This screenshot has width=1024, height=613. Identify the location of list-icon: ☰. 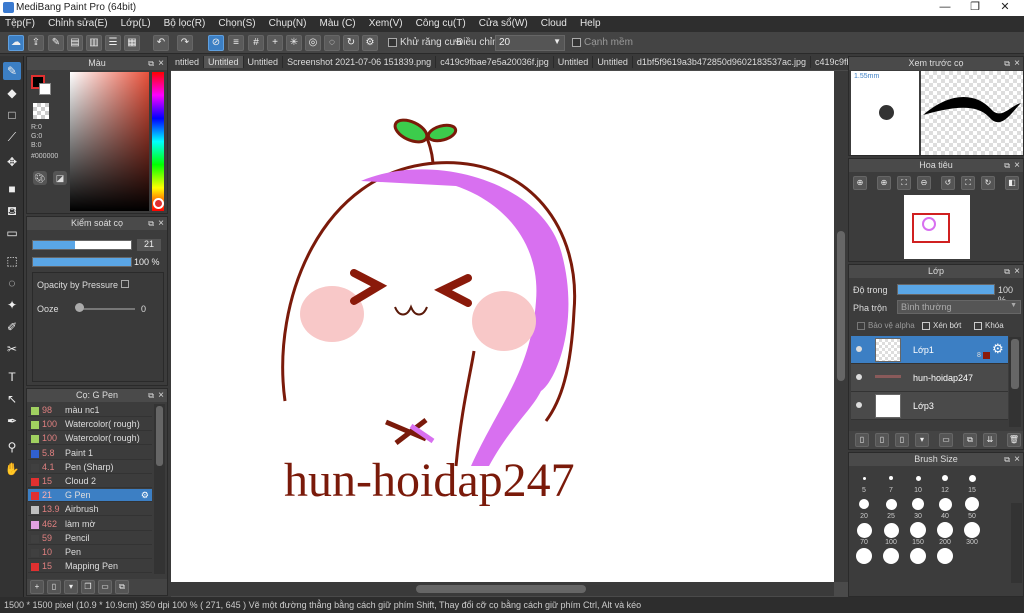
(113, 43).